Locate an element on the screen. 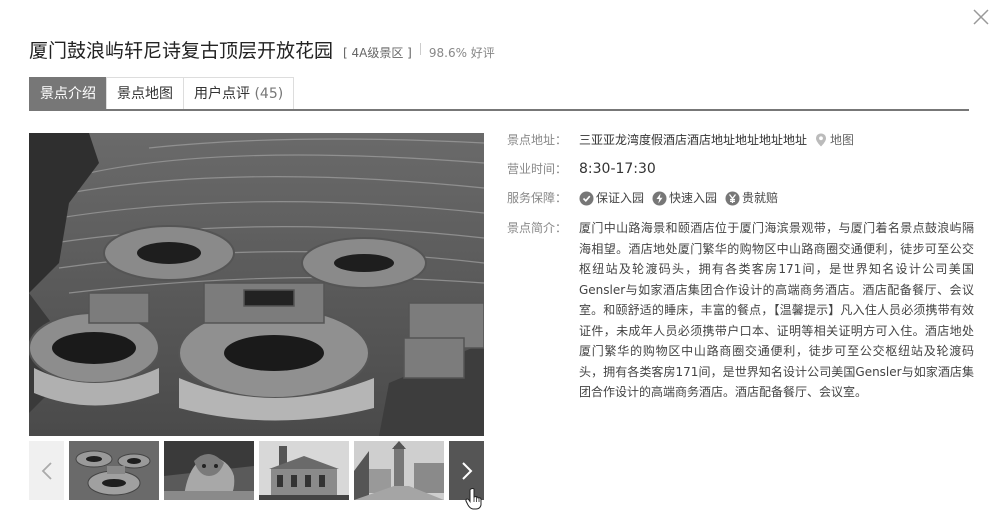  review-count: (45) is located at coordinates (269, 94).